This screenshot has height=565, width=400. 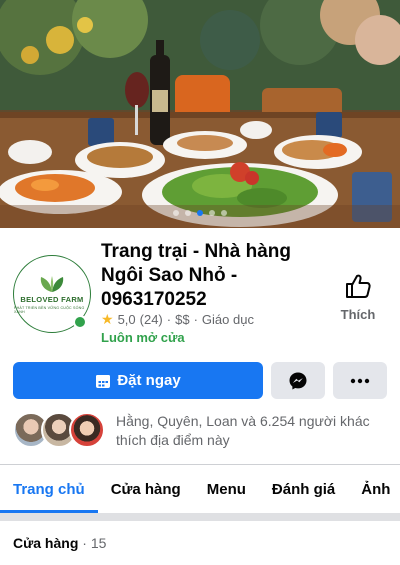 I want to click on book-now-label: Đặt ngay, so click(x=149, y=380).